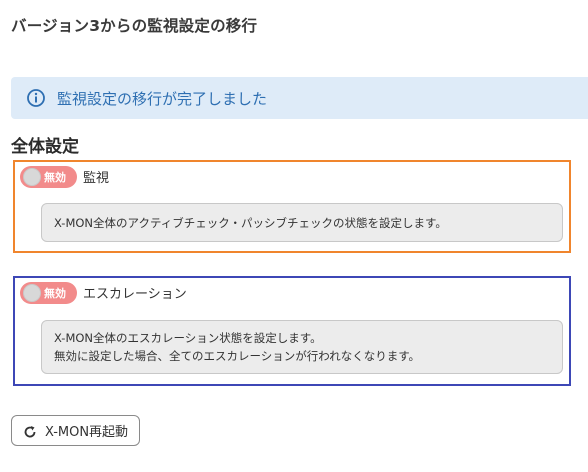 Image resolution: width=588 pixels, height=472 pixels. Describe the element at coordinates (134, 26) in the screenshot. I see `page-title: バージョン3からの監視設定の移行` at that location.